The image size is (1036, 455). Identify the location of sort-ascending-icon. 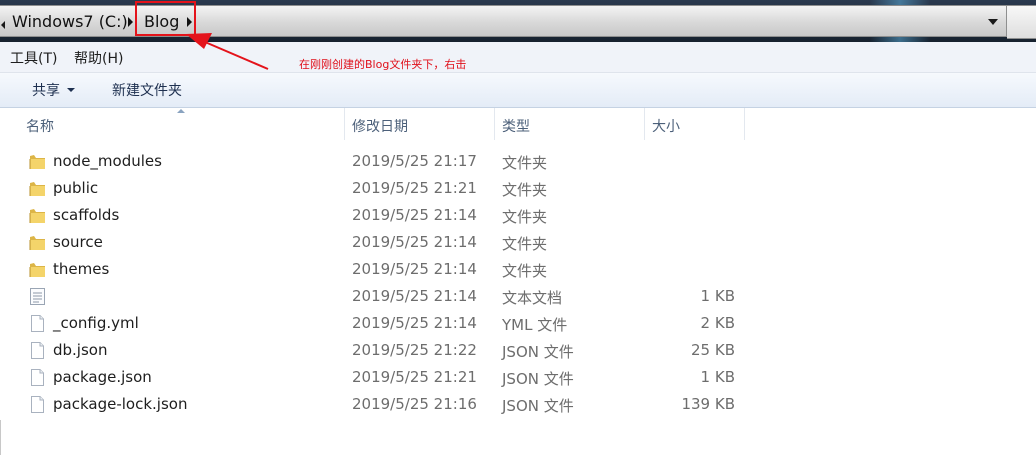
(181, 111).